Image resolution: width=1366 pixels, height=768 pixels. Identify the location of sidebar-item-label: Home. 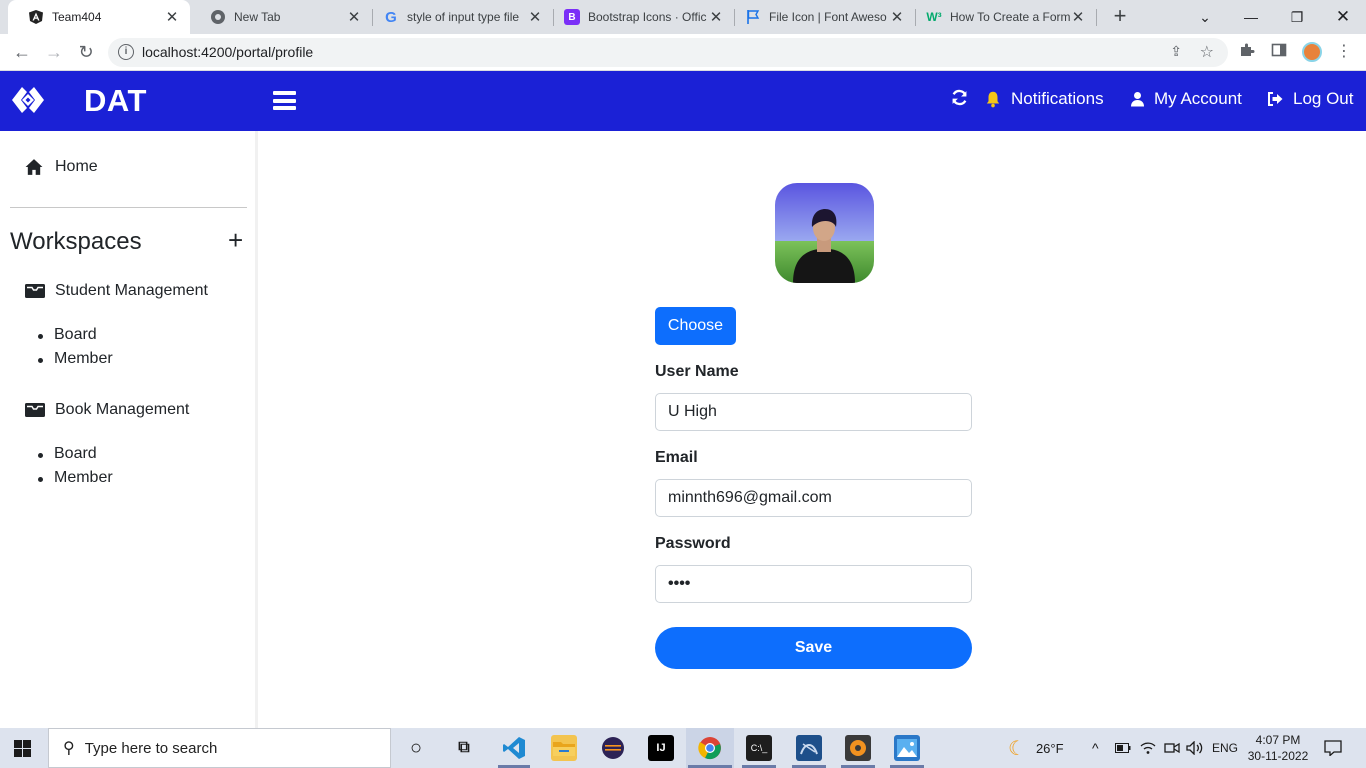
(76, 166).